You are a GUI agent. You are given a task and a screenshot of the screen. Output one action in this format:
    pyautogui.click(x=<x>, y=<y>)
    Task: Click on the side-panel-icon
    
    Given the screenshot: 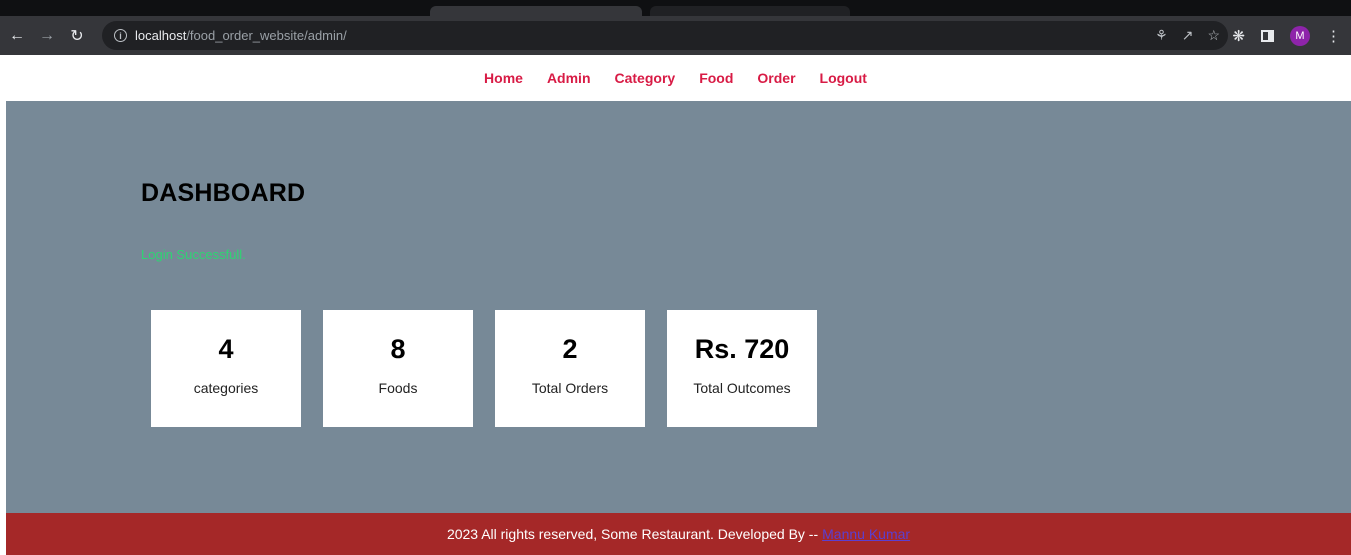 What is the action you would take?
    pyautogui.click(x=1267, y=35)
    